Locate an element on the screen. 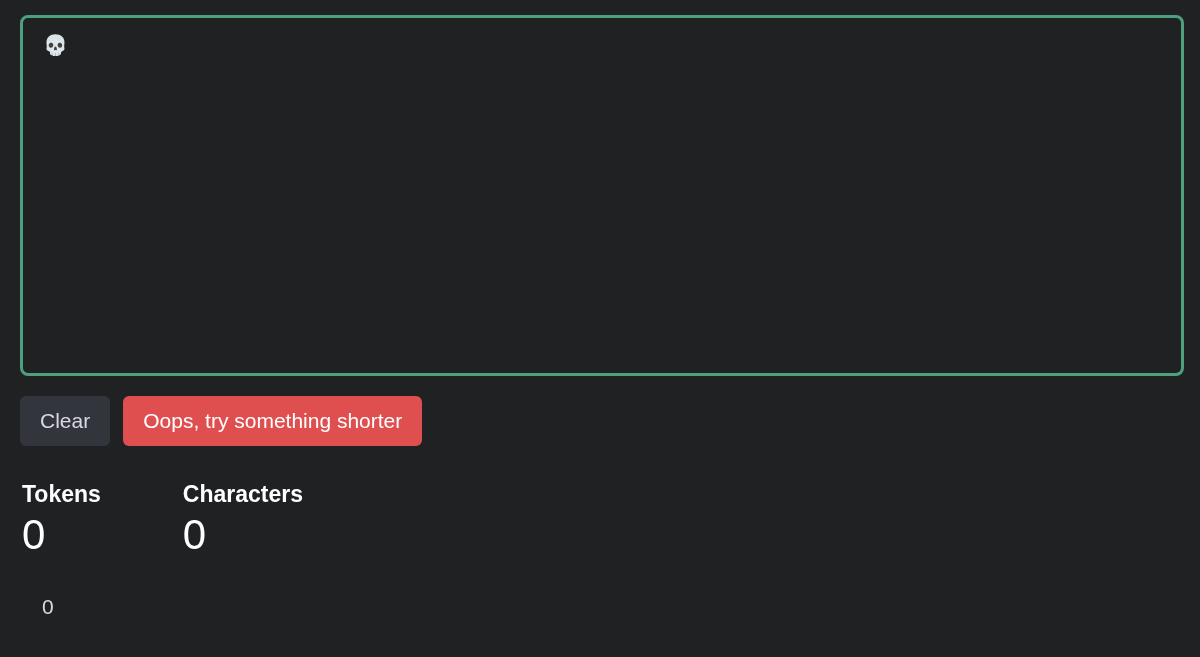 This screenshot has height=657, width=1200. stat-label: Characters is located at coordinates (242, 494).